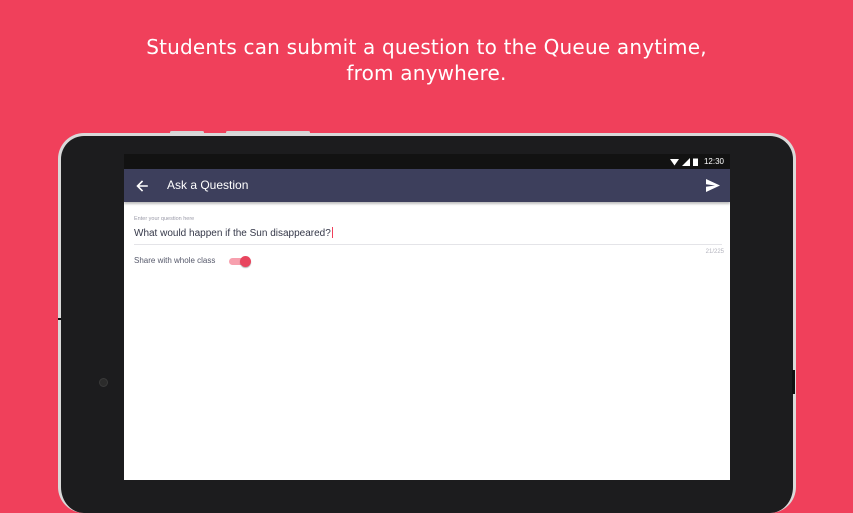  I want to click on question-field-label: Enter your question here, so click(164, 219).